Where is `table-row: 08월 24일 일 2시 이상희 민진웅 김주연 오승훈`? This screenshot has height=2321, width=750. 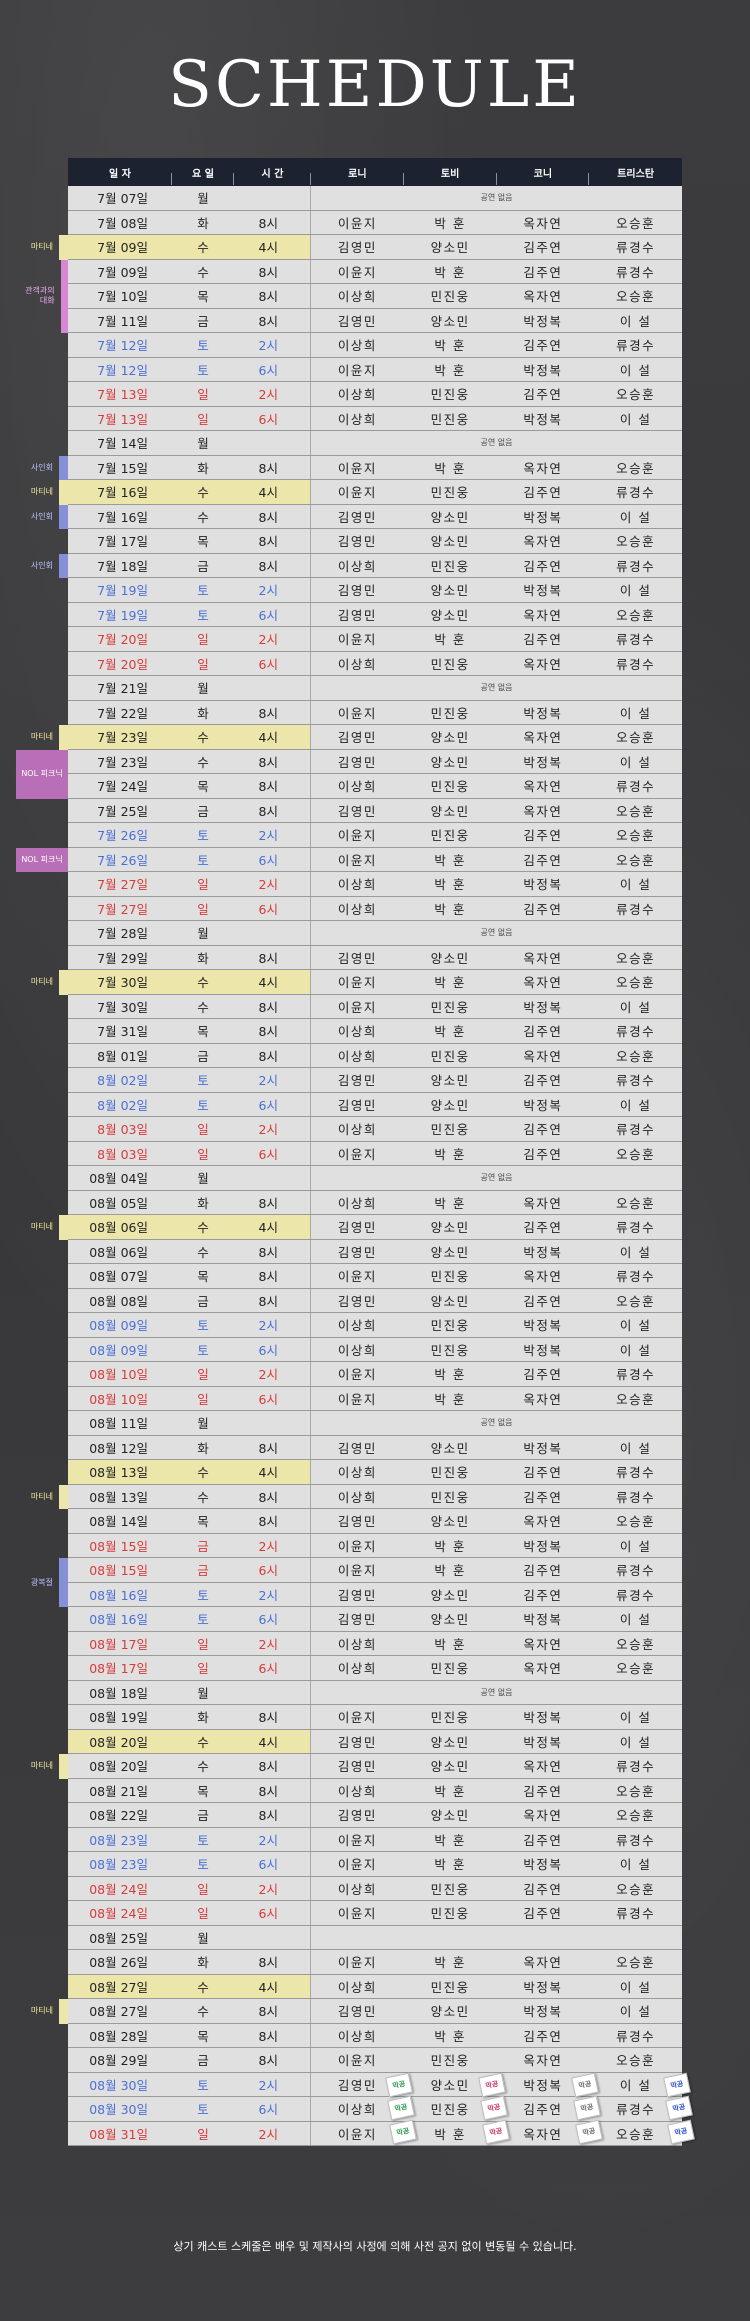
table-row: 08월 24일 일 2시 이상희 민진웅 김주연 오승훈 is located at coordinates (375, 1888).